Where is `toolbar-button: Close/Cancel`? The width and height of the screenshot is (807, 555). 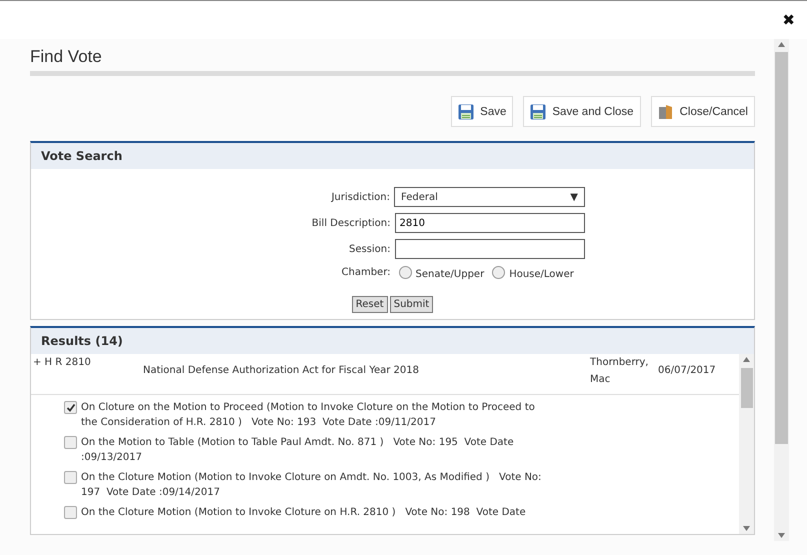 toolbar-button: Close/Cancel is located at coordinates (702, 111).